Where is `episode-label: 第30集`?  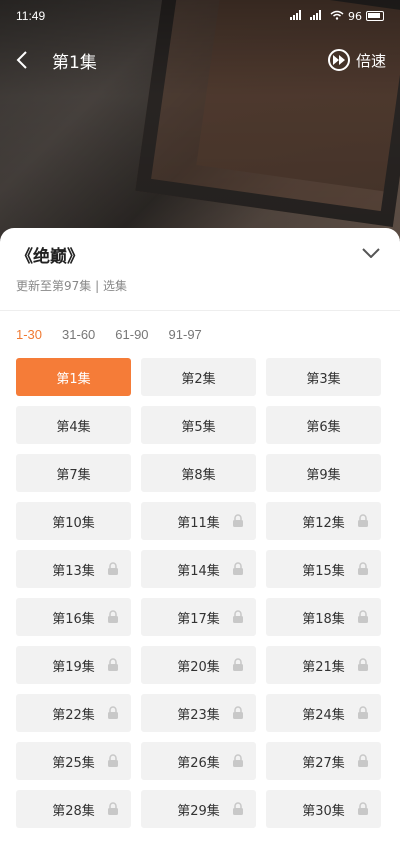
episode-label: 第30集 is located at coordinates (323, 811).